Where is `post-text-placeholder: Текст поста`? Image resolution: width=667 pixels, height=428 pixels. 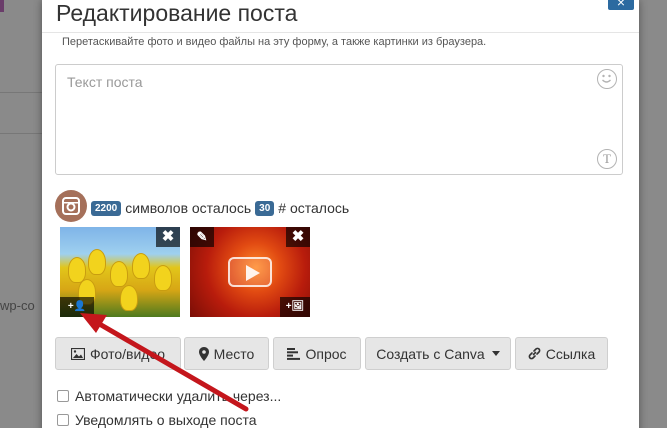
post-text-placeholder: Текст поста is located at coordinates (105, 82).